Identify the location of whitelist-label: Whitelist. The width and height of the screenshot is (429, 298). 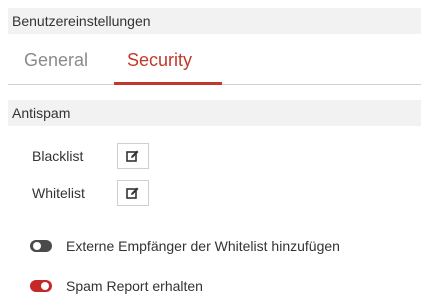
(58, 193).